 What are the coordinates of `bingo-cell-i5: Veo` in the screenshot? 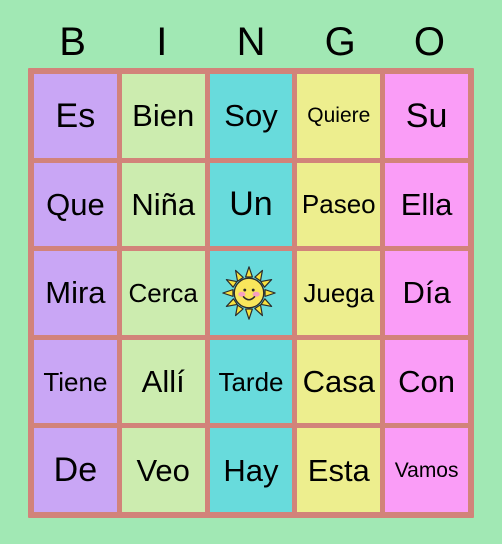 It's located at (163, 470).